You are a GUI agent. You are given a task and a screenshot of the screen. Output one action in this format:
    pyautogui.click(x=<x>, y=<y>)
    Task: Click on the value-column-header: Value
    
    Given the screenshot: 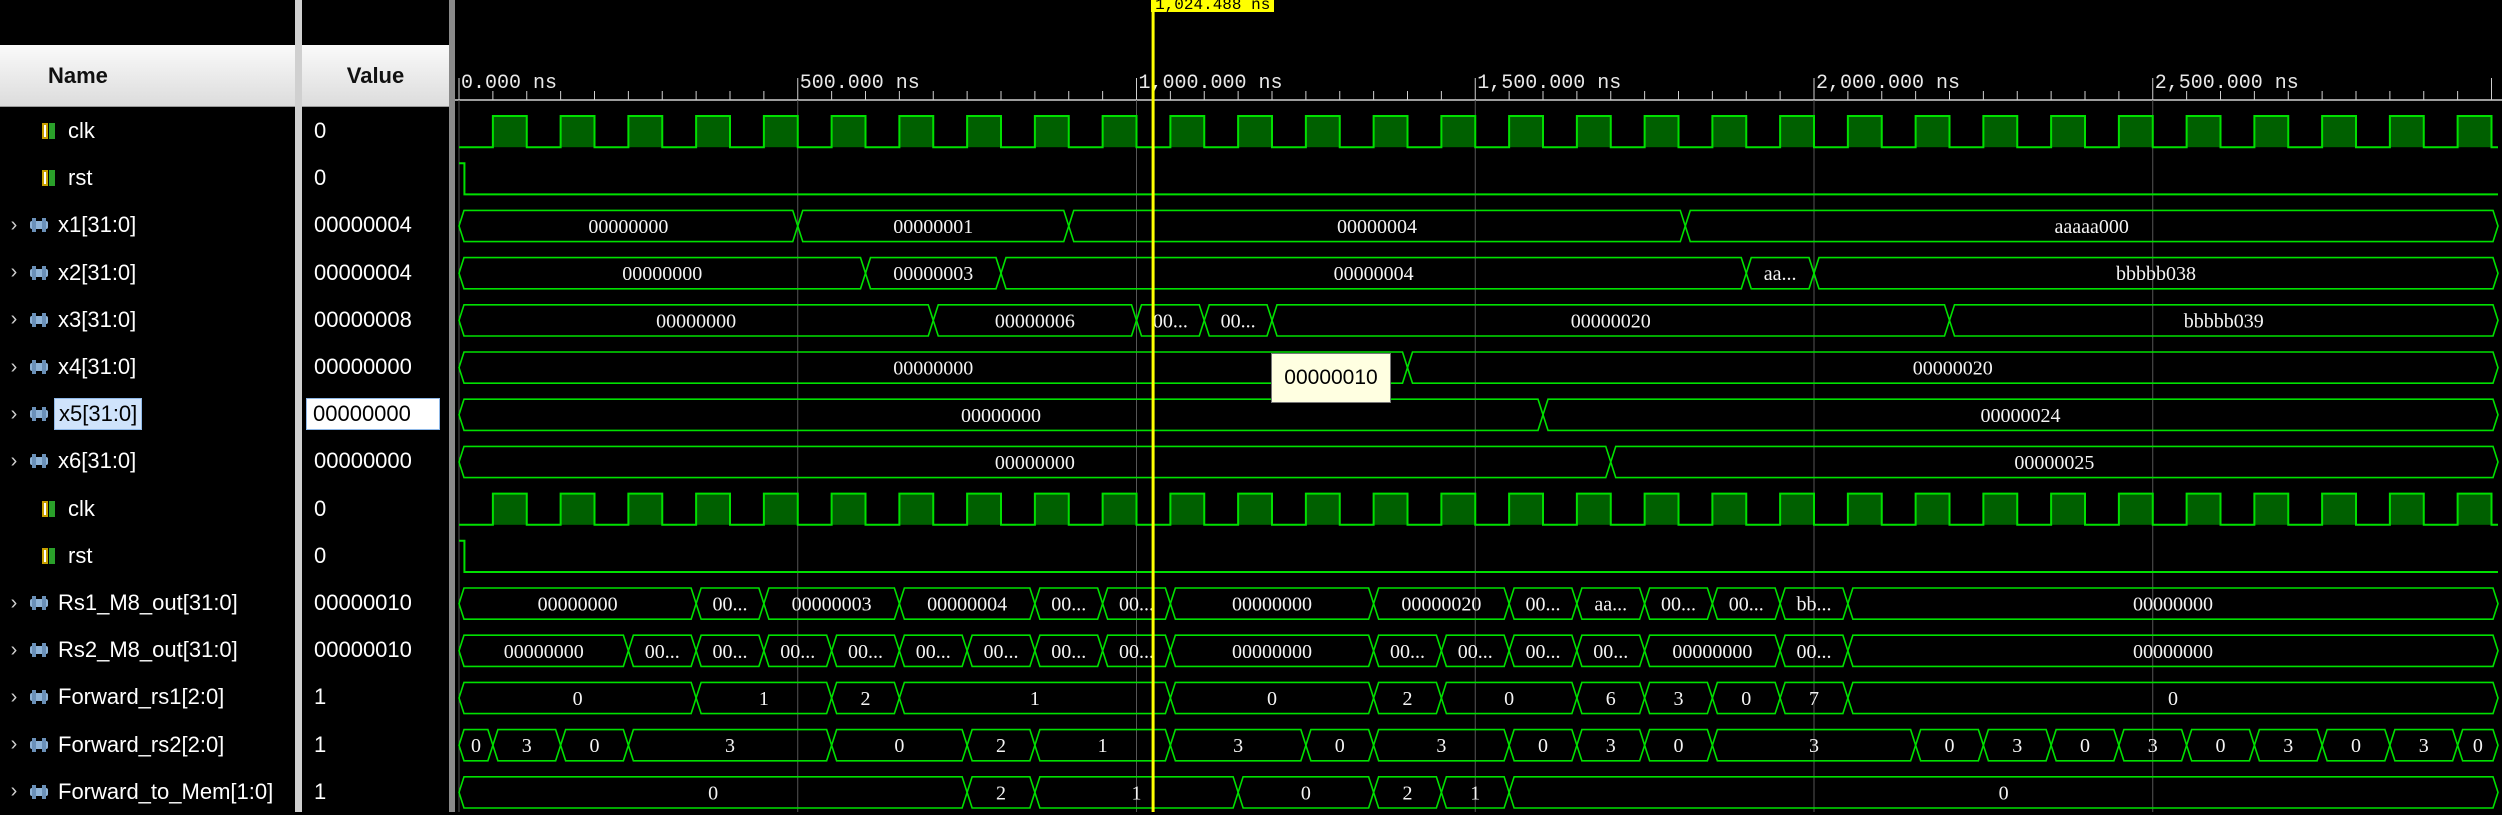 What is the action you would take?
    pyautogui.click(x=375, y=76)
    